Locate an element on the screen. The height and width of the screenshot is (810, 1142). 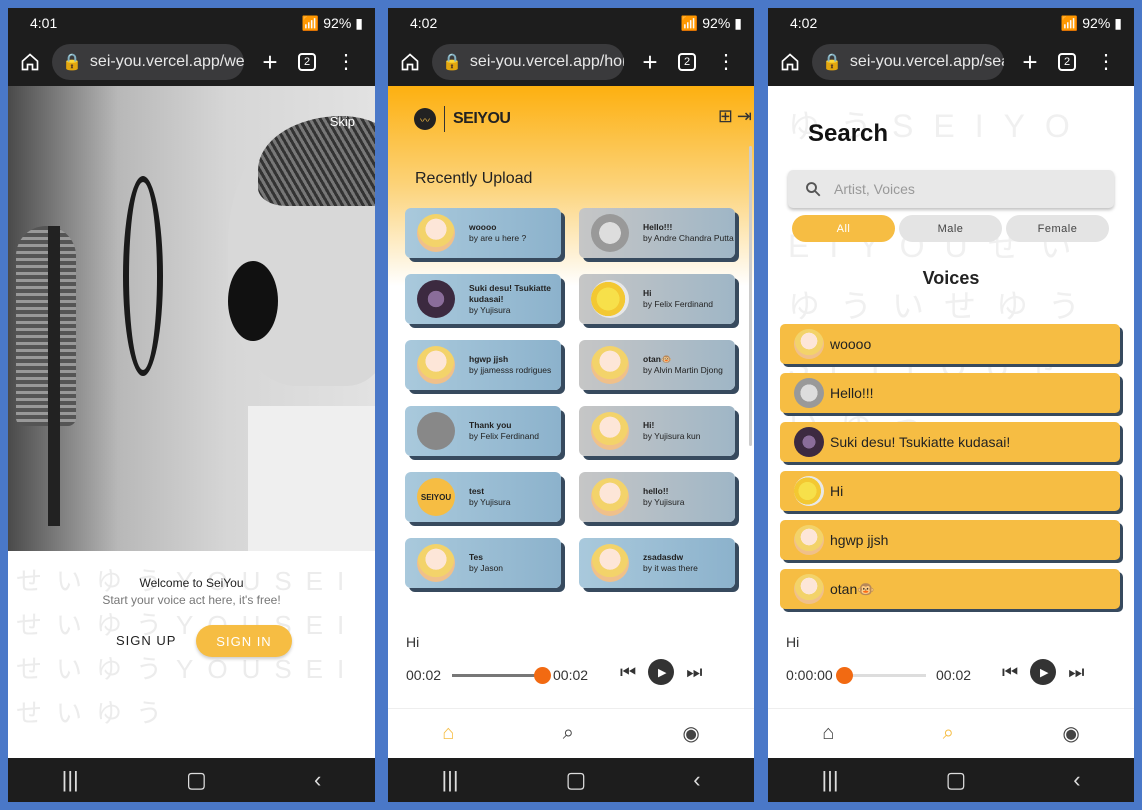
voice-avatar is located at coordinates (809, 393).